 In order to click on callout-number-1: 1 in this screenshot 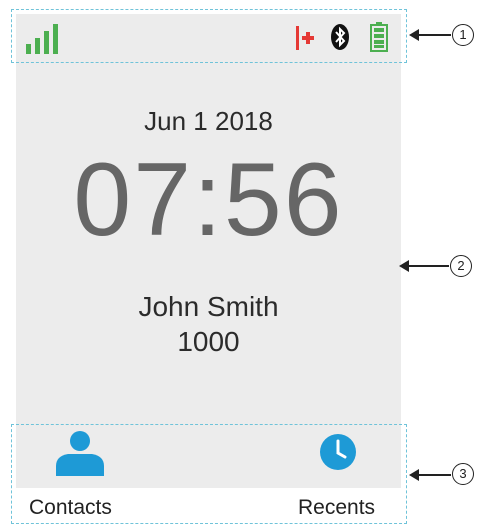, I will do `click(463, 35)`.